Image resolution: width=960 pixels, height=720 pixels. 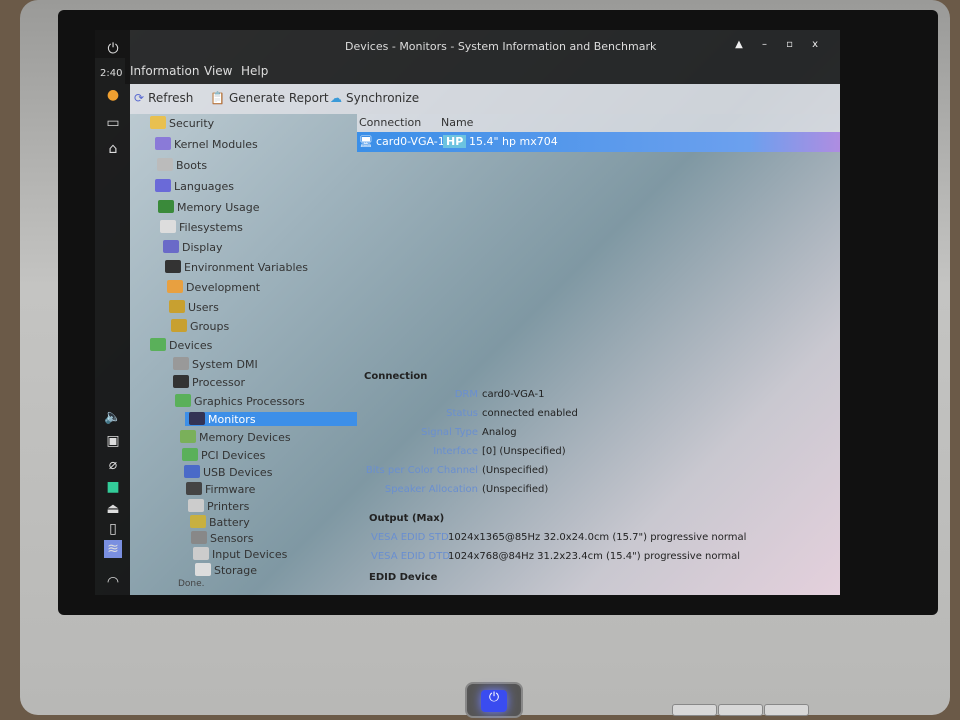 What do you see at coordinates (410, 141) in the screenshot?
I see `row-connection: card0-VGA-1` at bounding box center [410, 141].